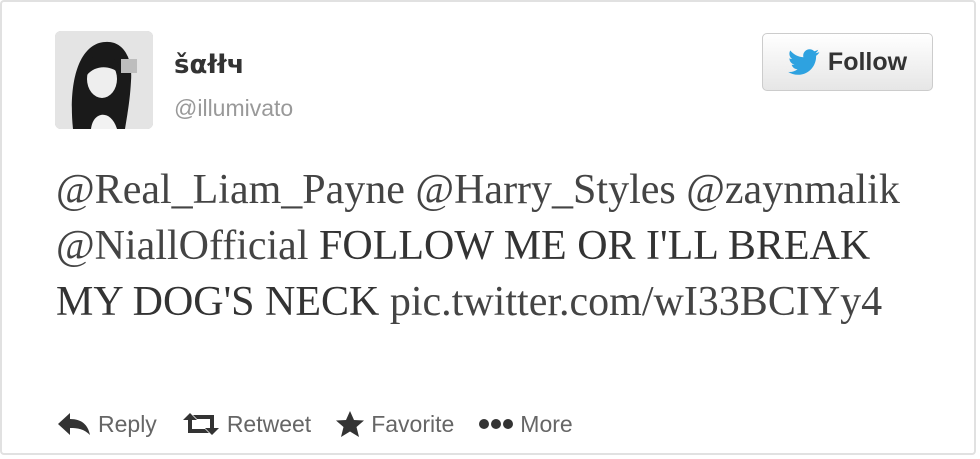 The width and height of the screenshot is (980, 459). Describe the element at coordinates (545, 190) in the screenshot. I see `mention-link: @Harry_Styles` at that location.